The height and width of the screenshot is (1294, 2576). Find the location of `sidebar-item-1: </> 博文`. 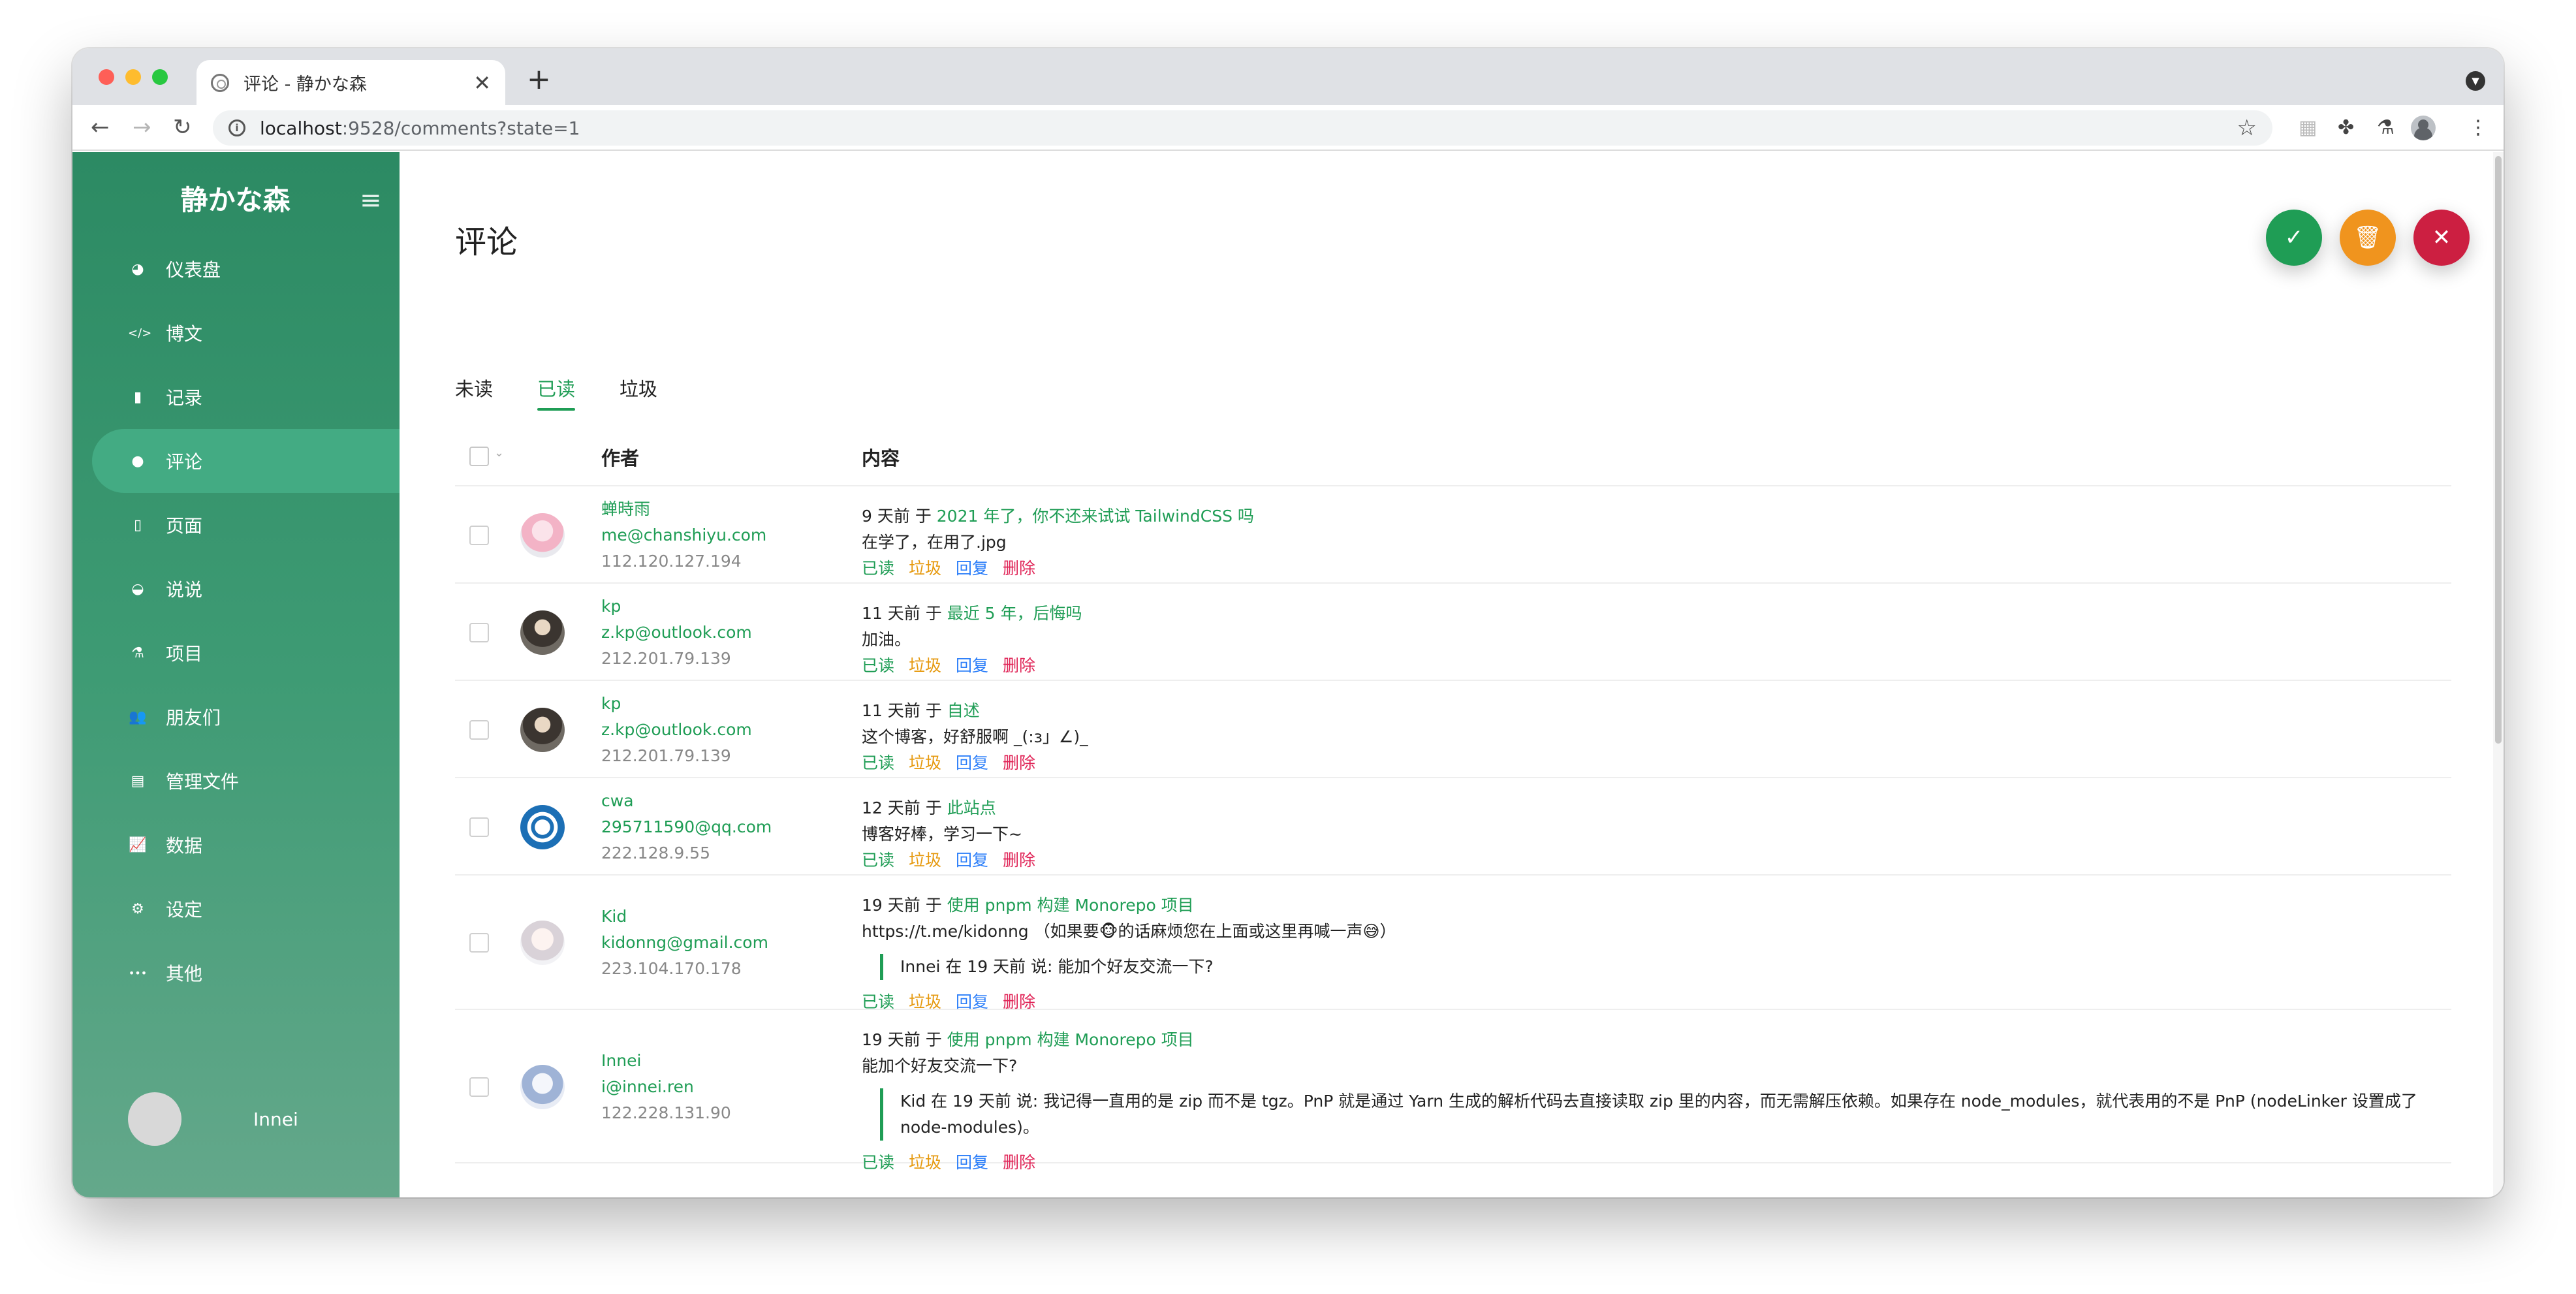

sidebar-item-1: </> 博文 is located at coordinates (236, 333).